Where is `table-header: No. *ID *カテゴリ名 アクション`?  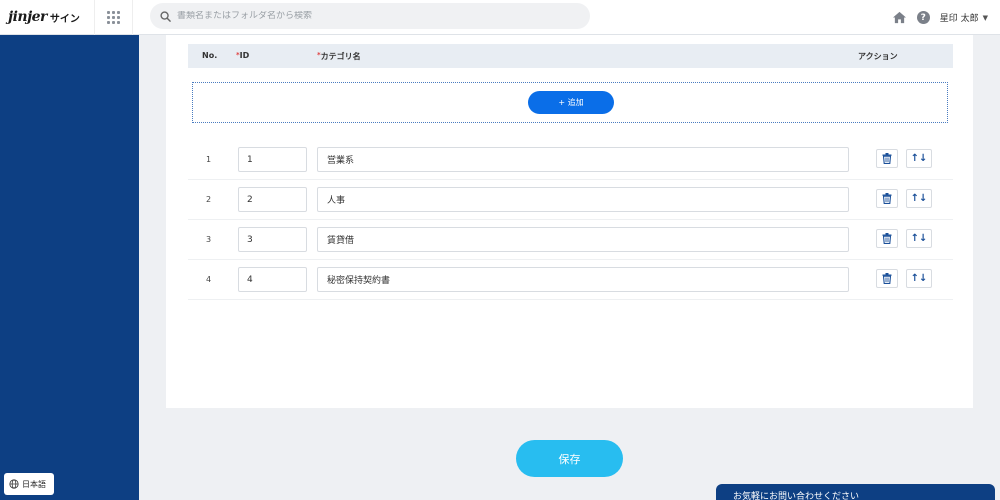 table-header: No. *ID *カテゴリ名 アクション is located at coordinates (570, 56).